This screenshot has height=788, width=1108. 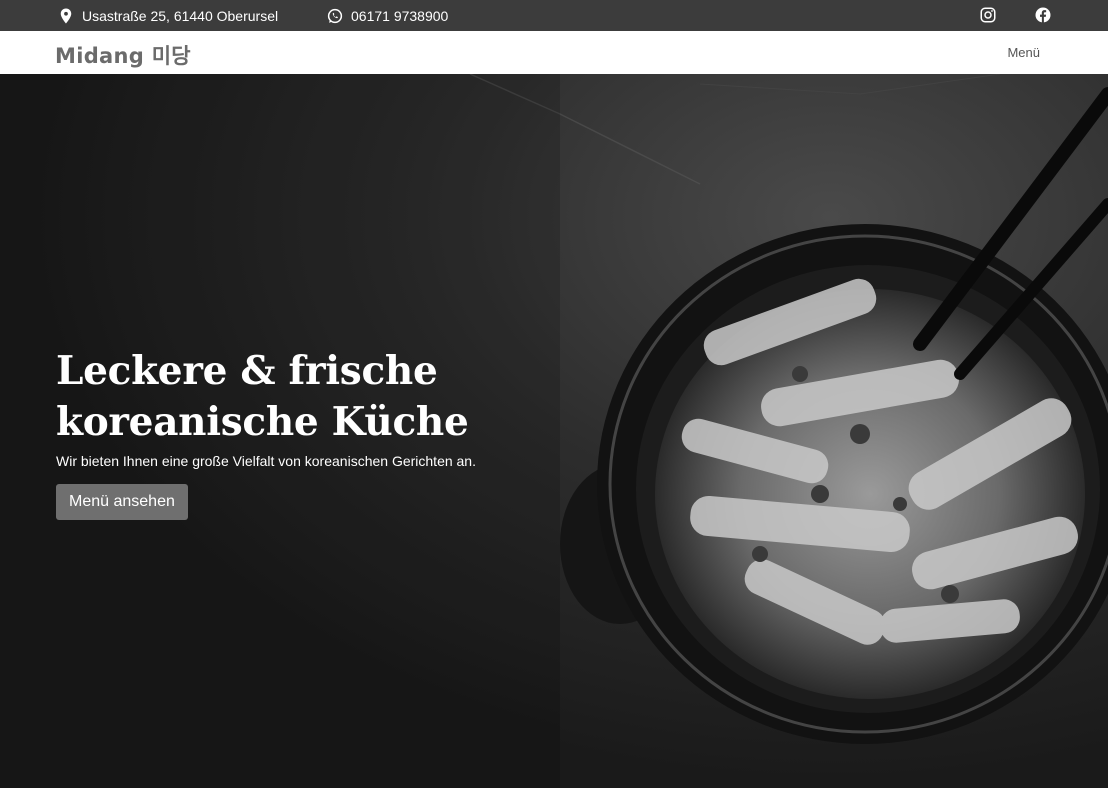 I want to click on address-text: Usastraße 25, 61440 Oberursel, so click(x=180, y=15).